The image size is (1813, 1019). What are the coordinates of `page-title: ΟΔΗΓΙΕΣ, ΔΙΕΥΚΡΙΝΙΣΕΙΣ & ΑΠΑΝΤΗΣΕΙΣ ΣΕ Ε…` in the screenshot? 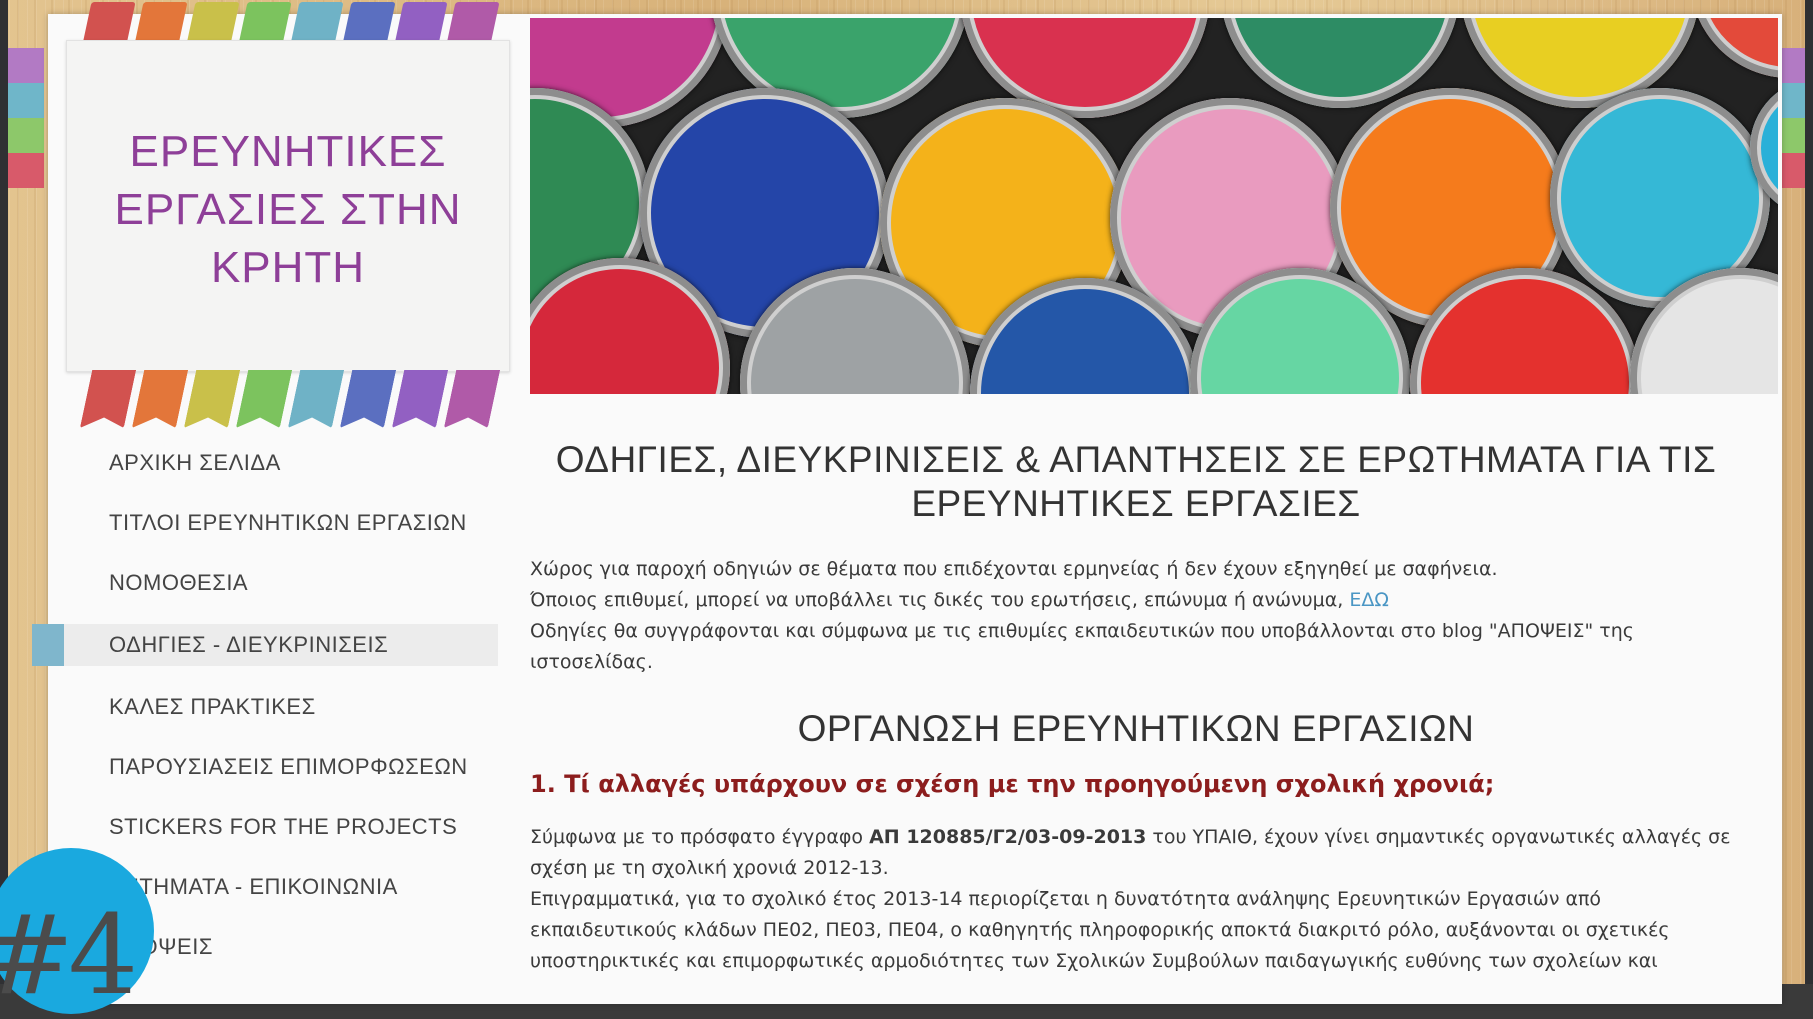 It's located at (1136, 481).